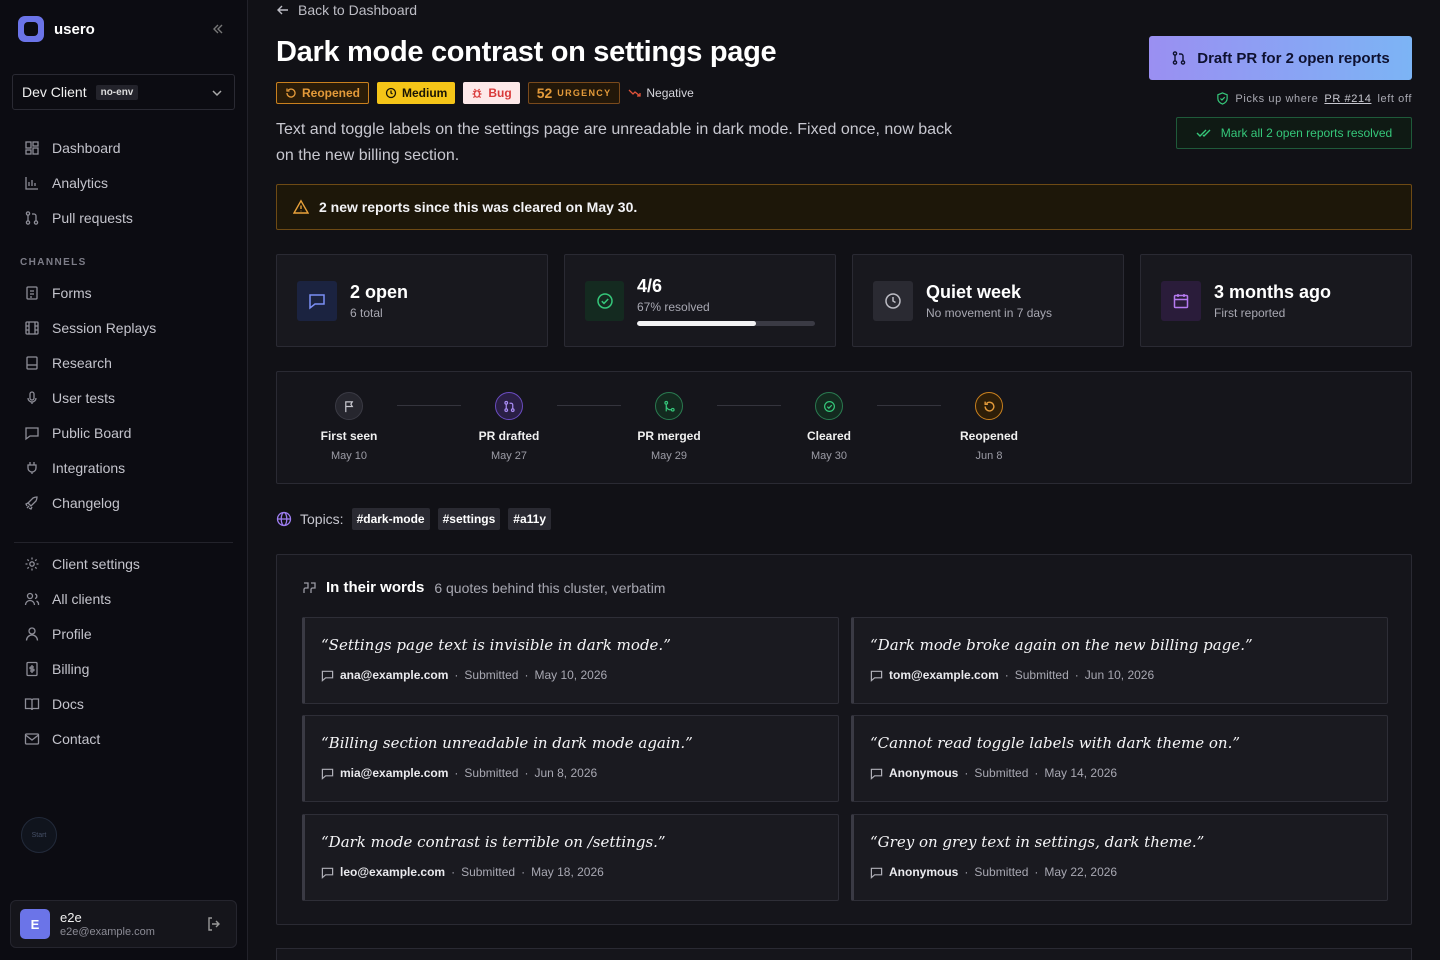 This screenshot has height=960, width=1440. Describe the element at coordinates (416, 93) in the screenshot. I see `priority-badge: Medium` at that location.